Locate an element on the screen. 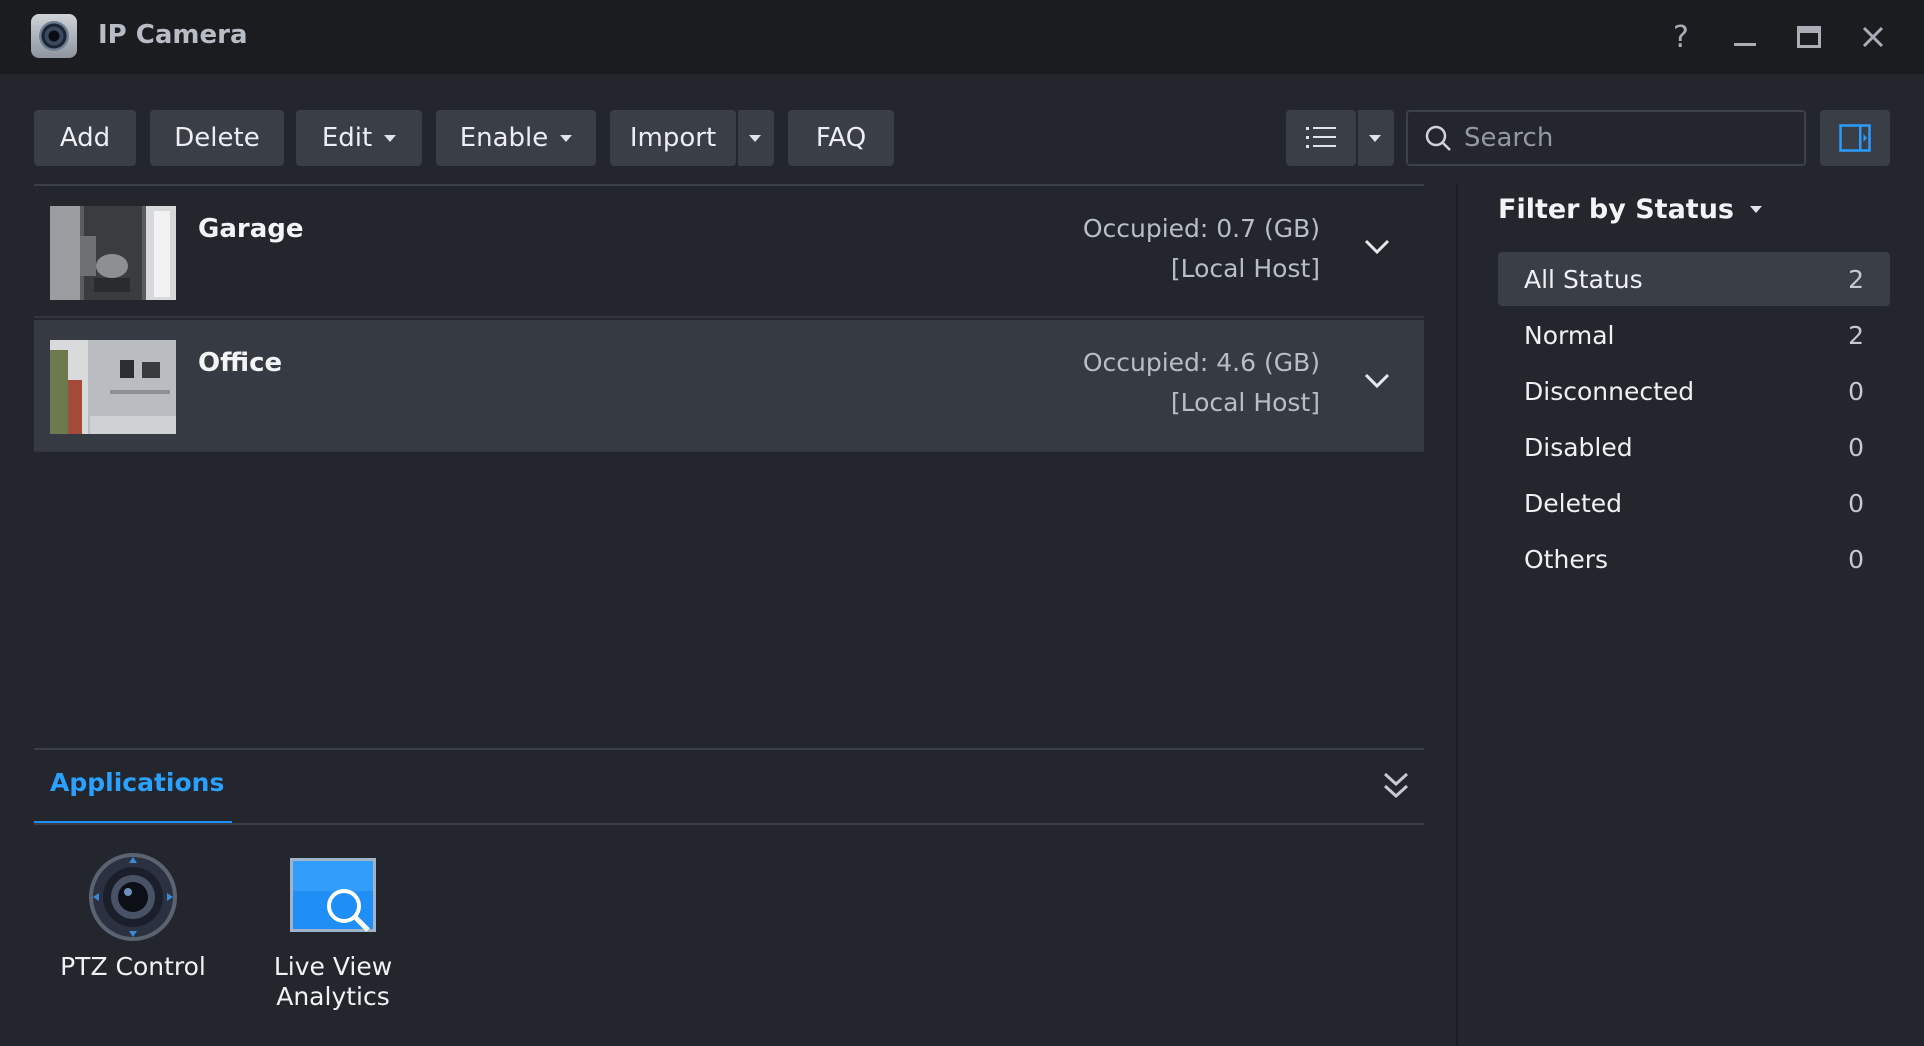 This screenshot has height=1046, width=1924. app-ptz-control: PTZ Control is located at coordinates (133, 917).